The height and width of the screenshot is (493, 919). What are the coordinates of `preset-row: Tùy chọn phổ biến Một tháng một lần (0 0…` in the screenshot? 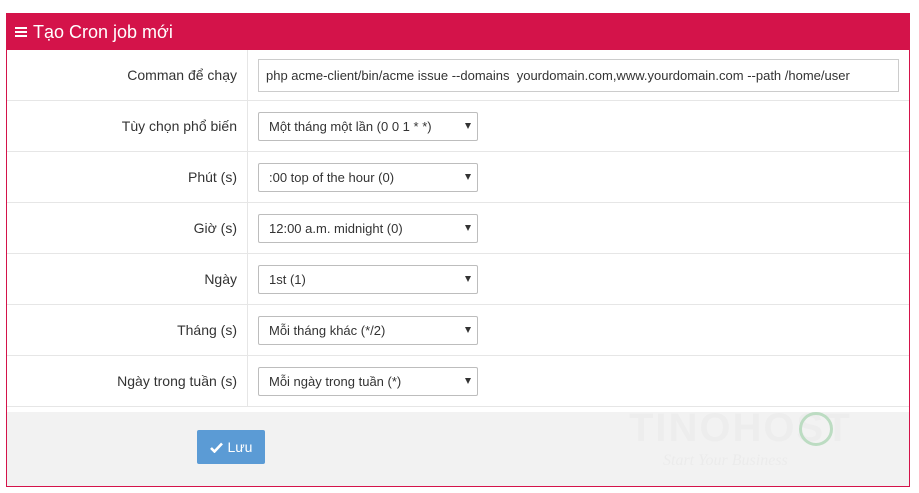 It's located at (458, 126).